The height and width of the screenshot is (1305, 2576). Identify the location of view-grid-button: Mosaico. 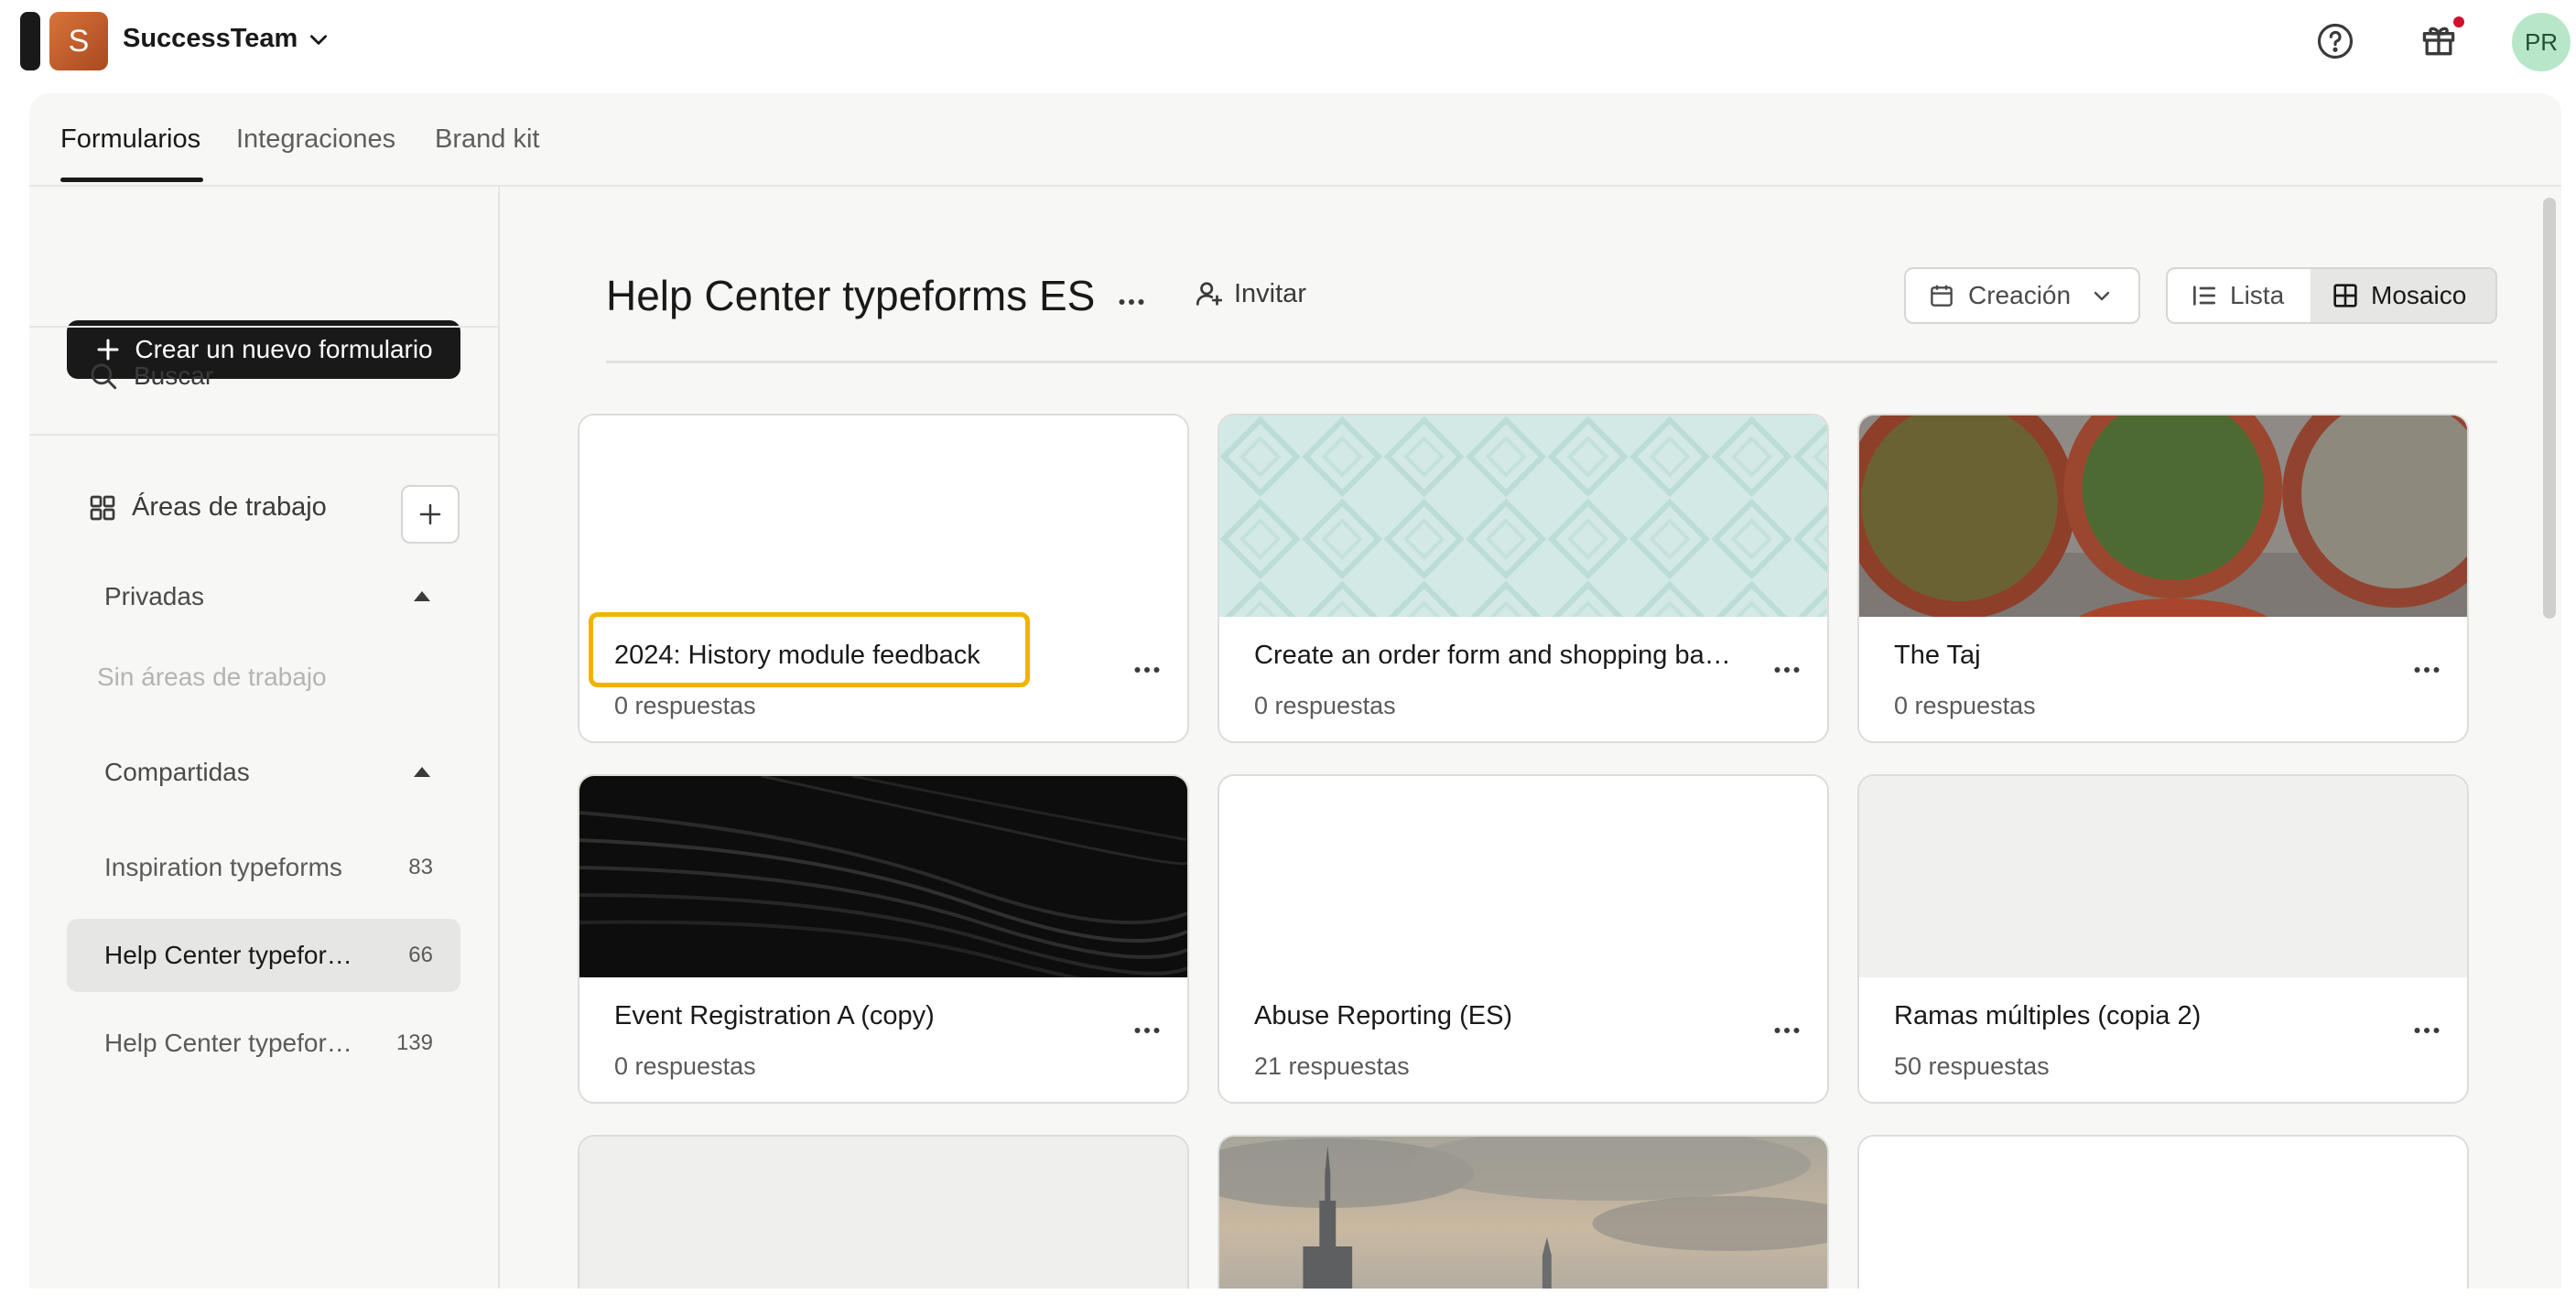
(2403, 295).